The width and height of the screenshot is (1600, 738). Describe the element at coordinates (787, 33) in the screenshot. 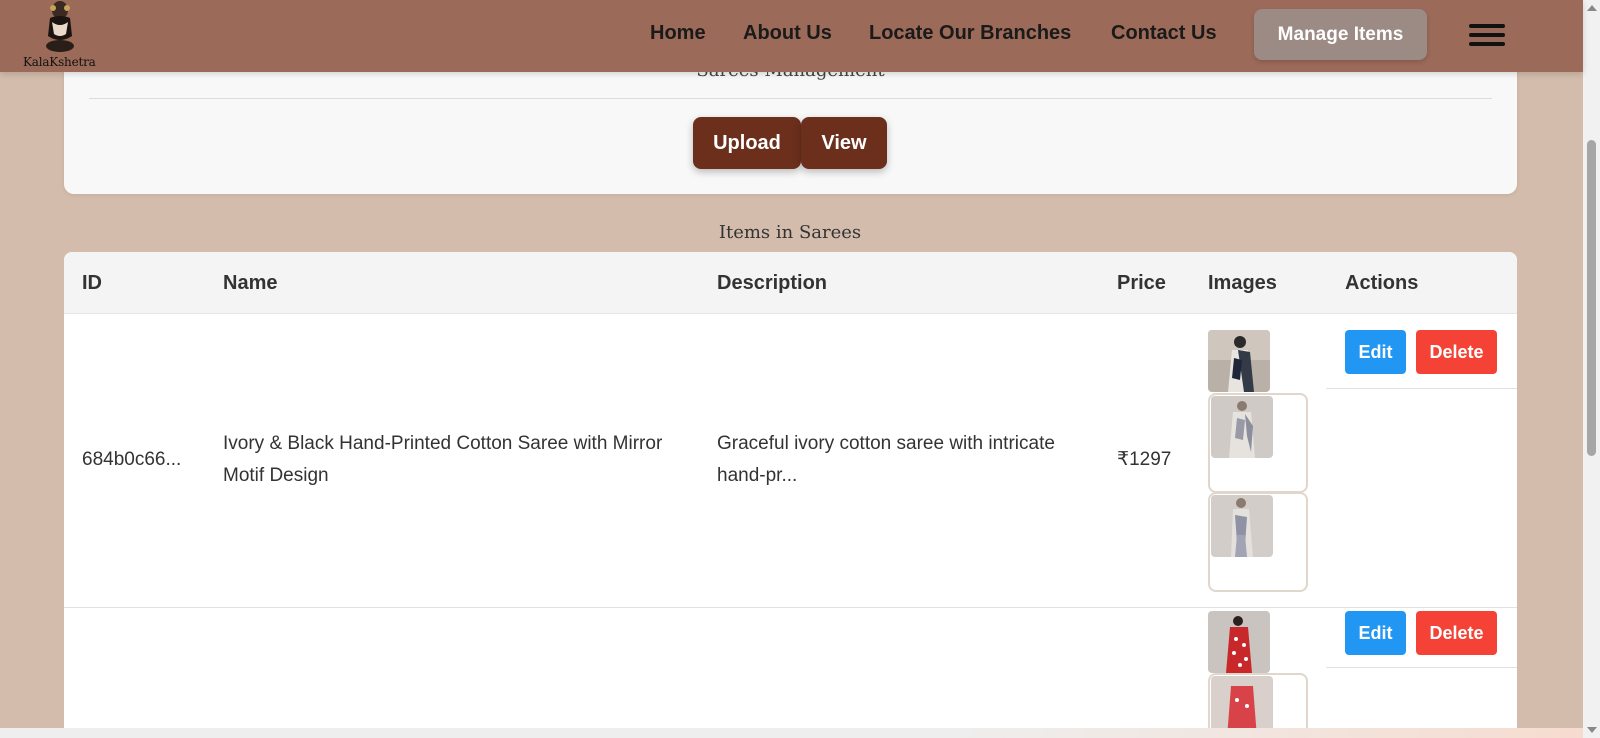

I see `nav-about-link: About Us` at that location.